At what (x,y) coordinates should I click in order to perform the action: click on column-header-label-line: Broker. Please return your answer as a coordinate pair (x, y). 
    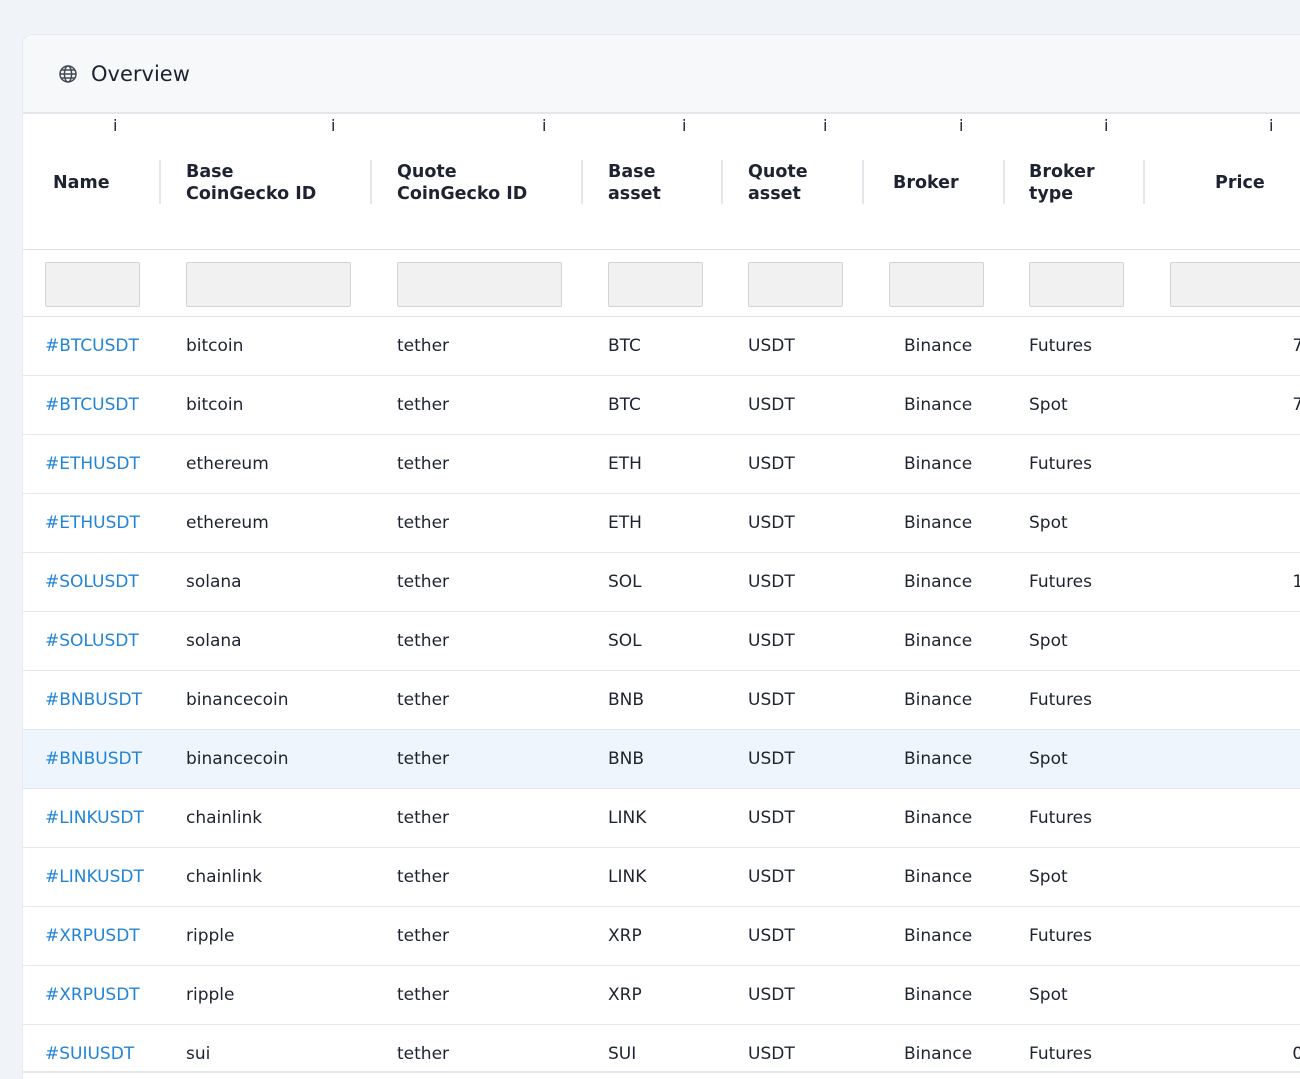
    Looking at the image, I should click on (926, 183).